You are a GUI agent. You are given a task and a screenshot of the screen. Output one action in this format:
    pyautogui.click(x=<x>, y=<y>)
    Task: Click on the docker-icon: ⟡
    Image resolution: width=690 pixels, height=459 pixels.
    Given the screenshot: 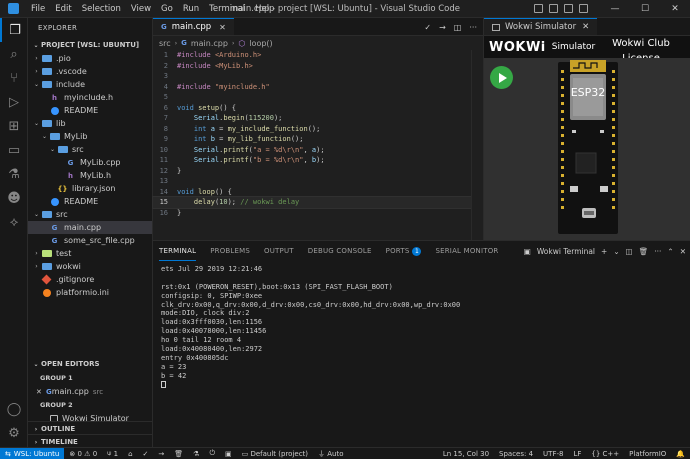 What is the action you would take?
    pyautogui.click(x=14, y=222)
    